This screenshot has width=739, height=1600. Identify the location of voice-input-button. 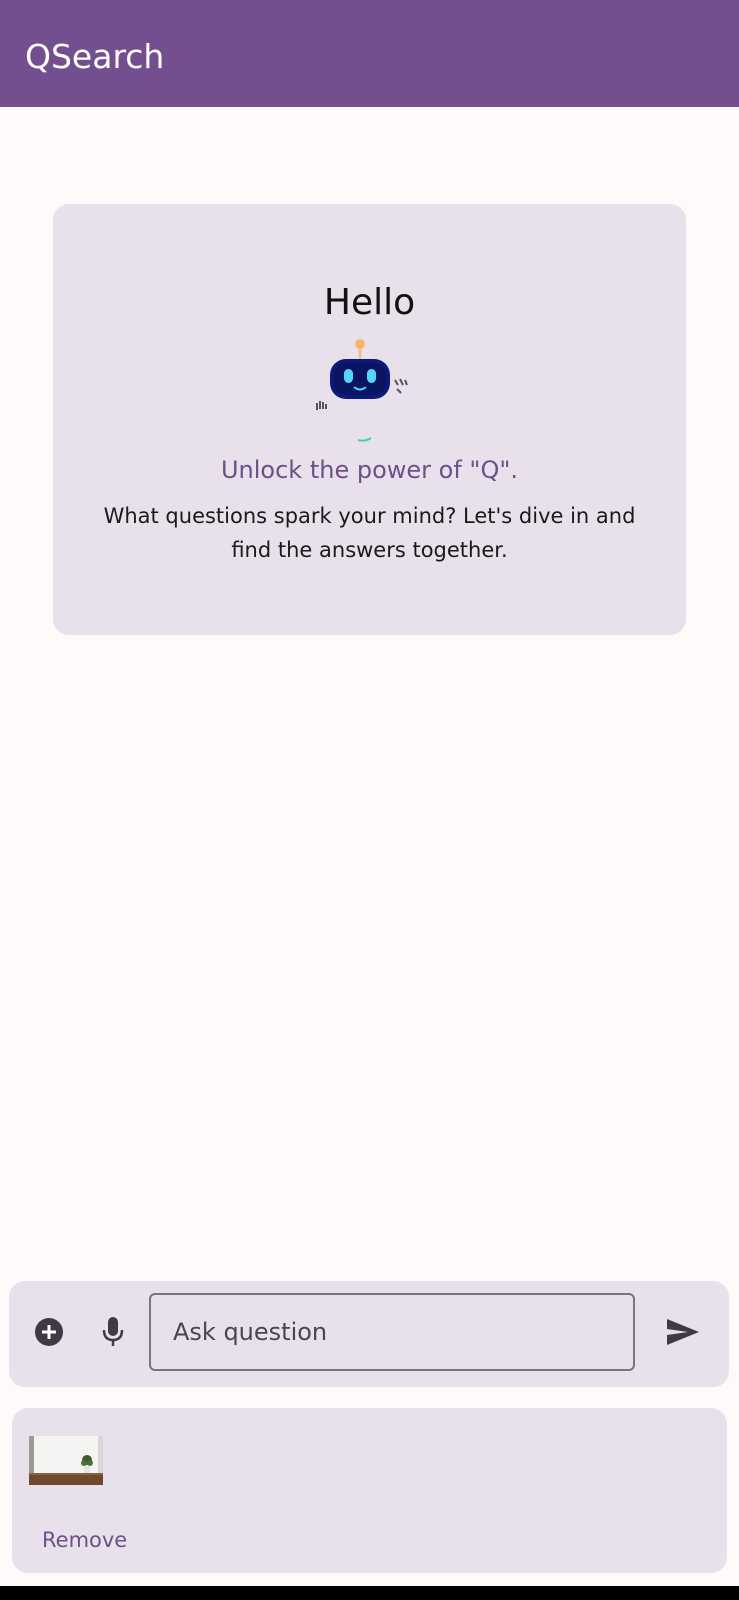
(113, 1334).